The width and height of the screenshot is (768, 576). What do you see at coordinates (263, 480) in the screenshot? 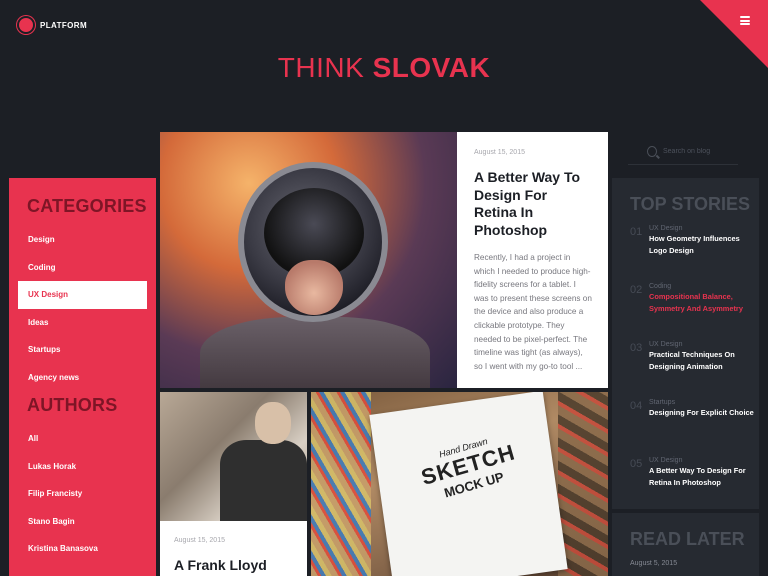
I see `person-body-shape` at bounding box center [263, 480].